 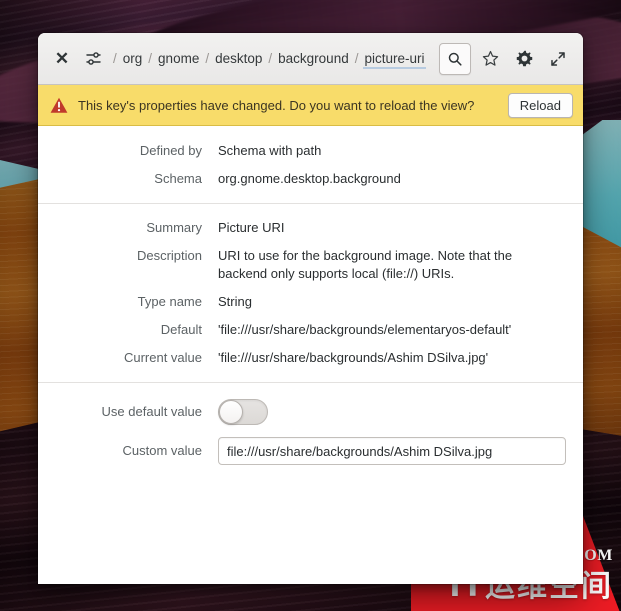 I want to click on property-label-use-default-value: Use default value, so click(x=151, y=411).